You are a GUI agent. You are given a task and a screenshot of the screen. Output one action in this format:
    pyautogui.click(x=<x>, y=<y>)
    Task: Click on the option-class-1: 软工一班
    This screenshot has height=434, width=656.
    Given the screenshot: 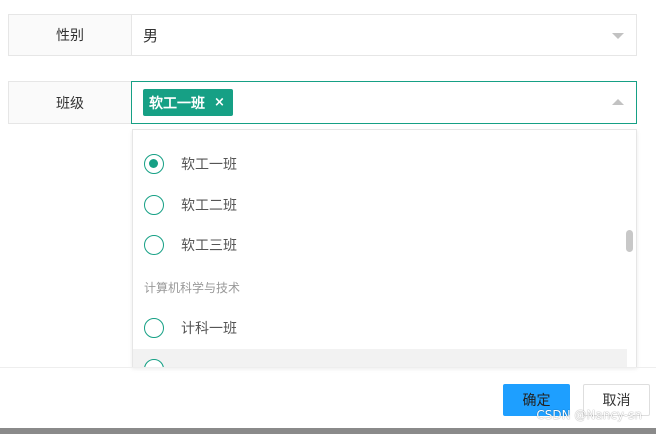 What is the action you would take?
    pyautogui.click(x=380, y=164)
    